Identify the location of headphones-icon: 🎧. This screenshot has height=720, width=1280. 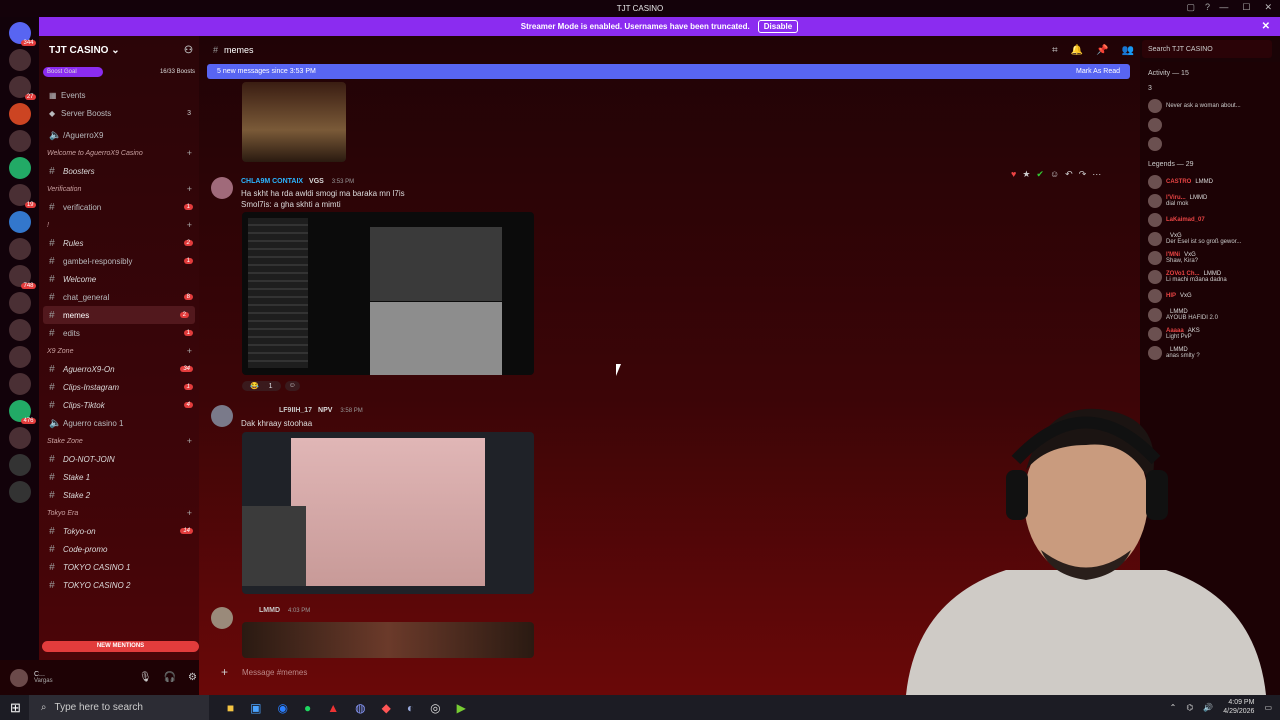
(170, 677).